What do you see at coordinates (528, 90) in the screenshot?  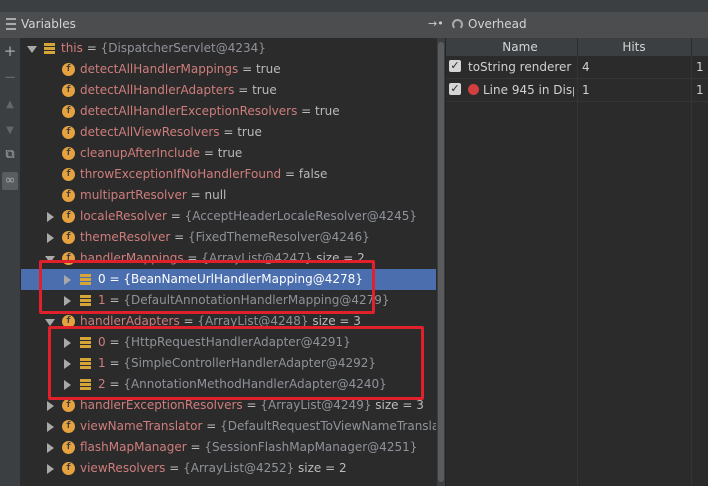 I see `breakpoint-name: Line 945 in DispatcherServlet` at bounding box center [528, 90].